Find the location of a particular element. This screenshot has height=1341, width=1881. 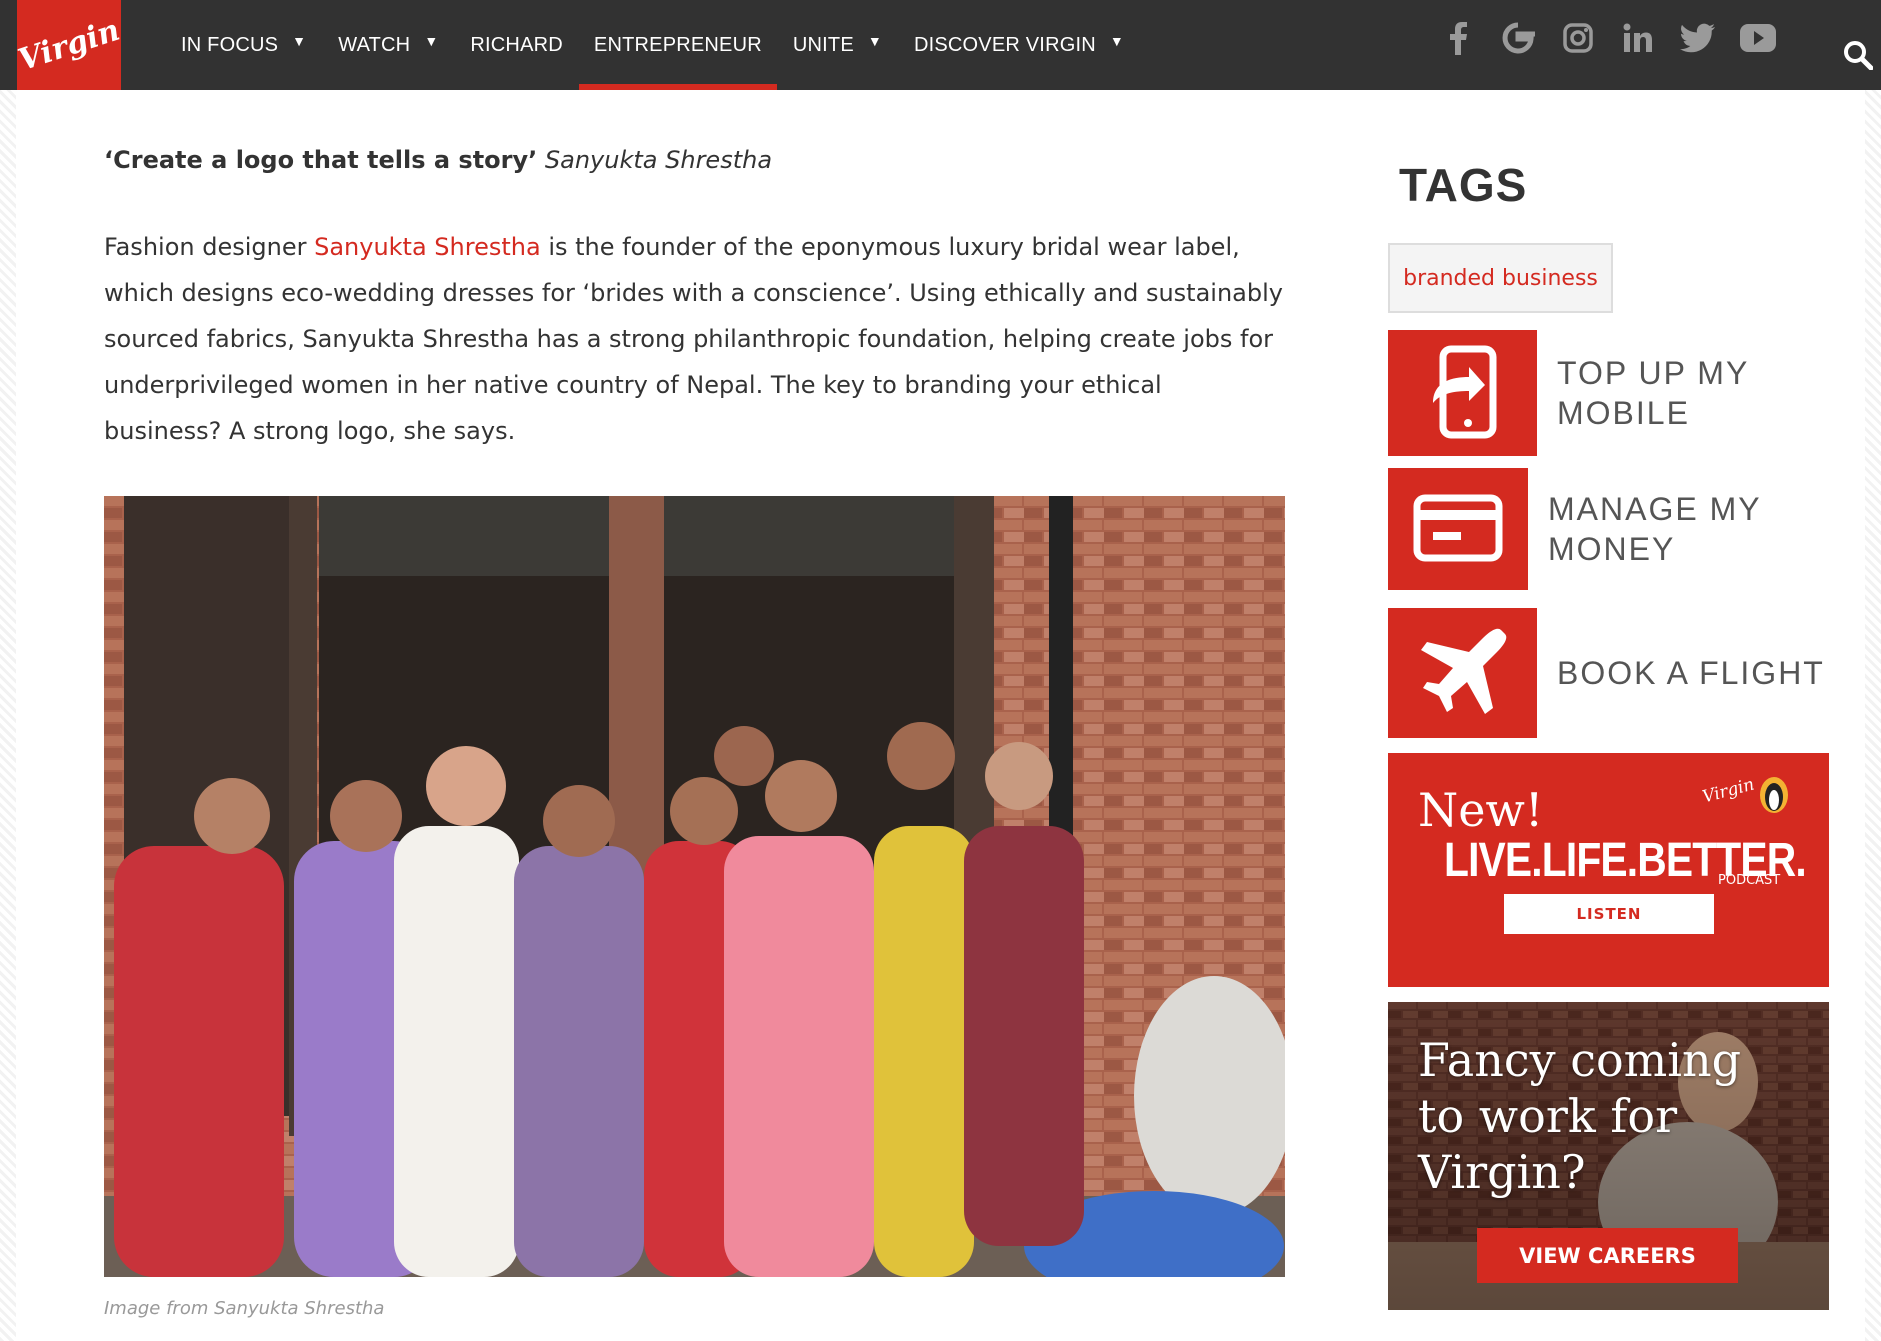

promo-manage-money: MANAGE MY MONEY is located at coordinates (1575, 529).